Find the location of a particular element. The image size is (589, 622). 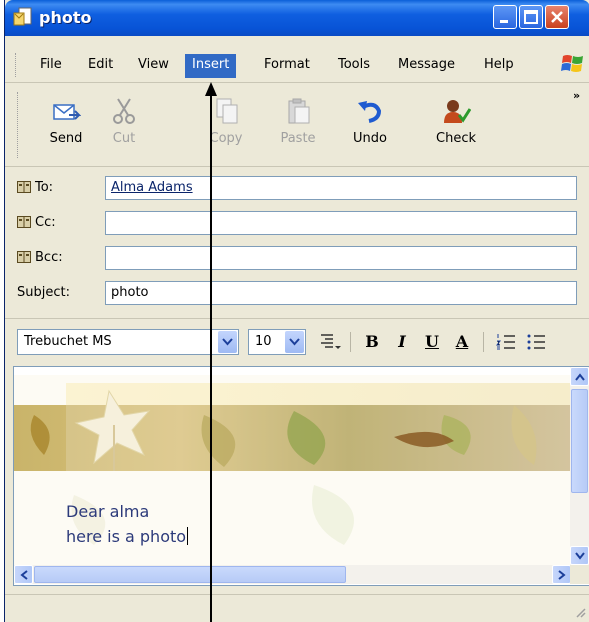

chevron-left-icon is located at coordinates (24, 575).